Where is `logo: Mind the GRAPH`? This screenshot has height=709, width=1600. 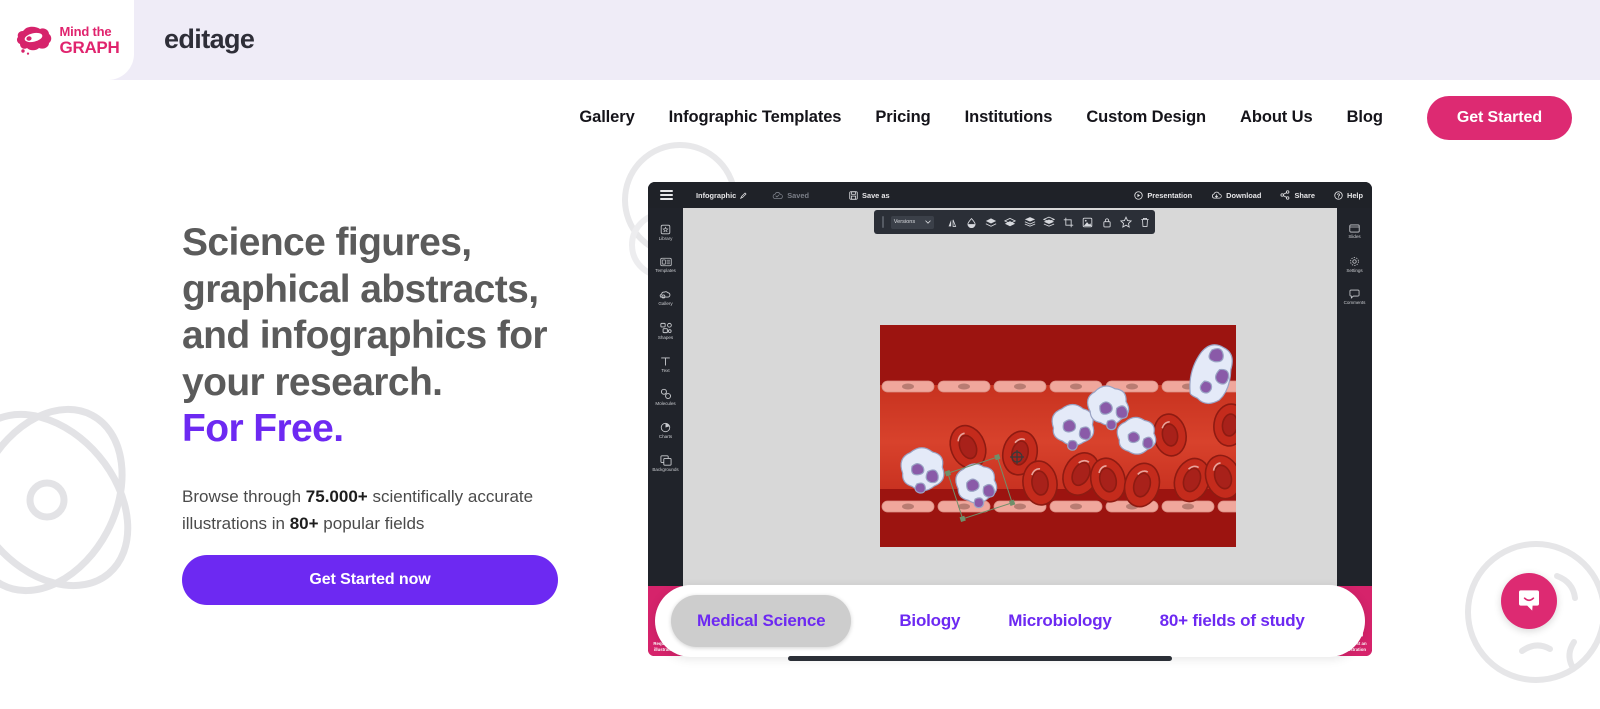 logo: Mind the GRAPH is located at coordinates (67, 40).